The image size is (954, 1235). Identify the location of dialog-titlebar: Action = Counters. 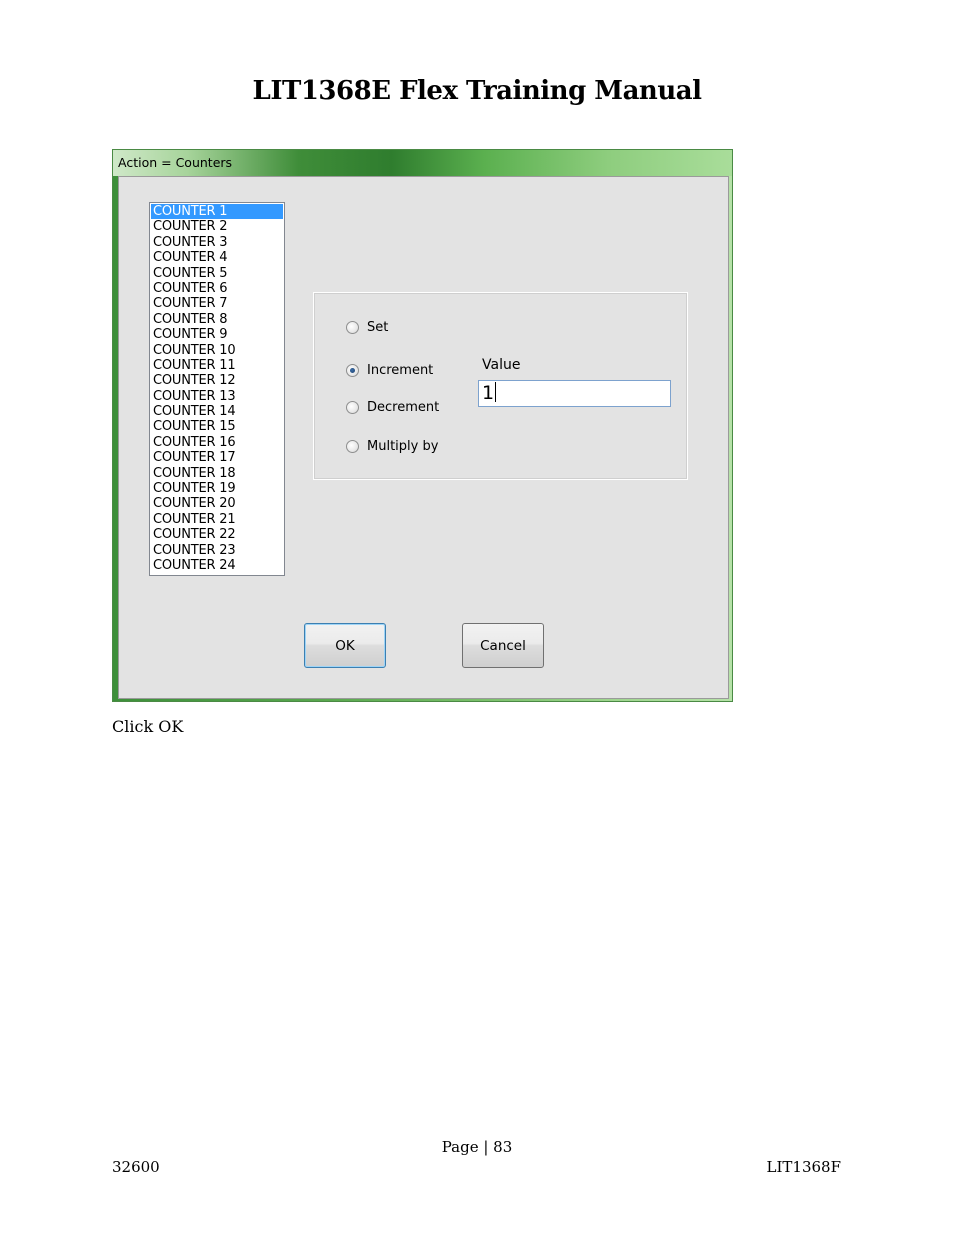
(422, 163).